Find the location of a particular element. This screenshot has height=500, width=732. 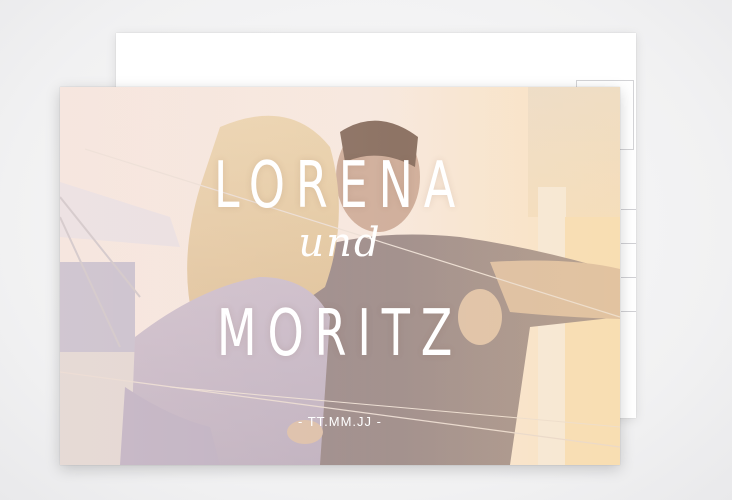

connector-word: und is located at coordinates (340, 243).